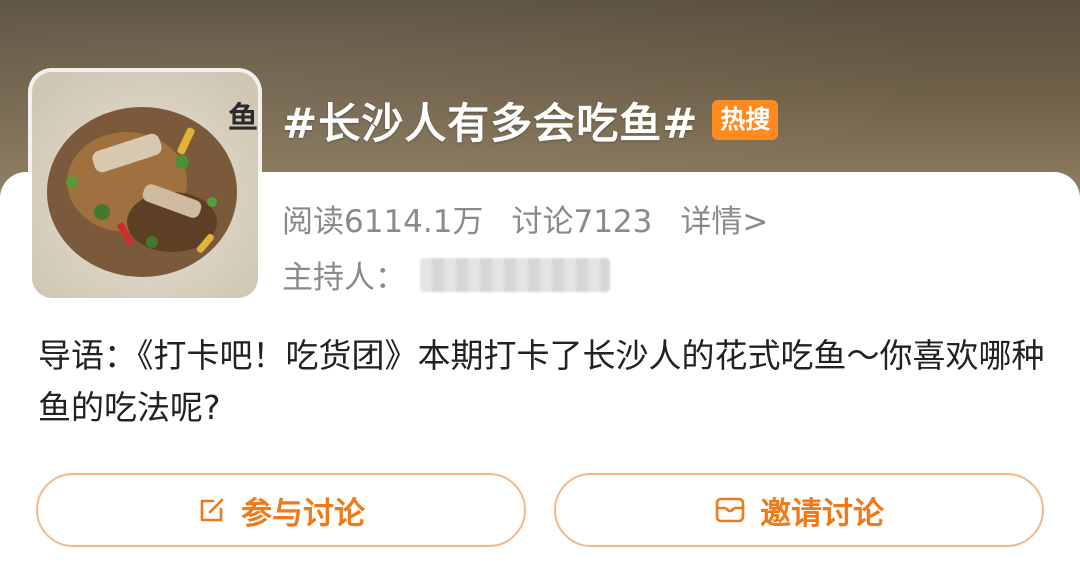 This screenshot has height=573, width=1080. What do you see at coordinates (822, 513) in the screenshot?
I see `invite-discussion-label: 邀请讨论` at bounding box center [822, 513].